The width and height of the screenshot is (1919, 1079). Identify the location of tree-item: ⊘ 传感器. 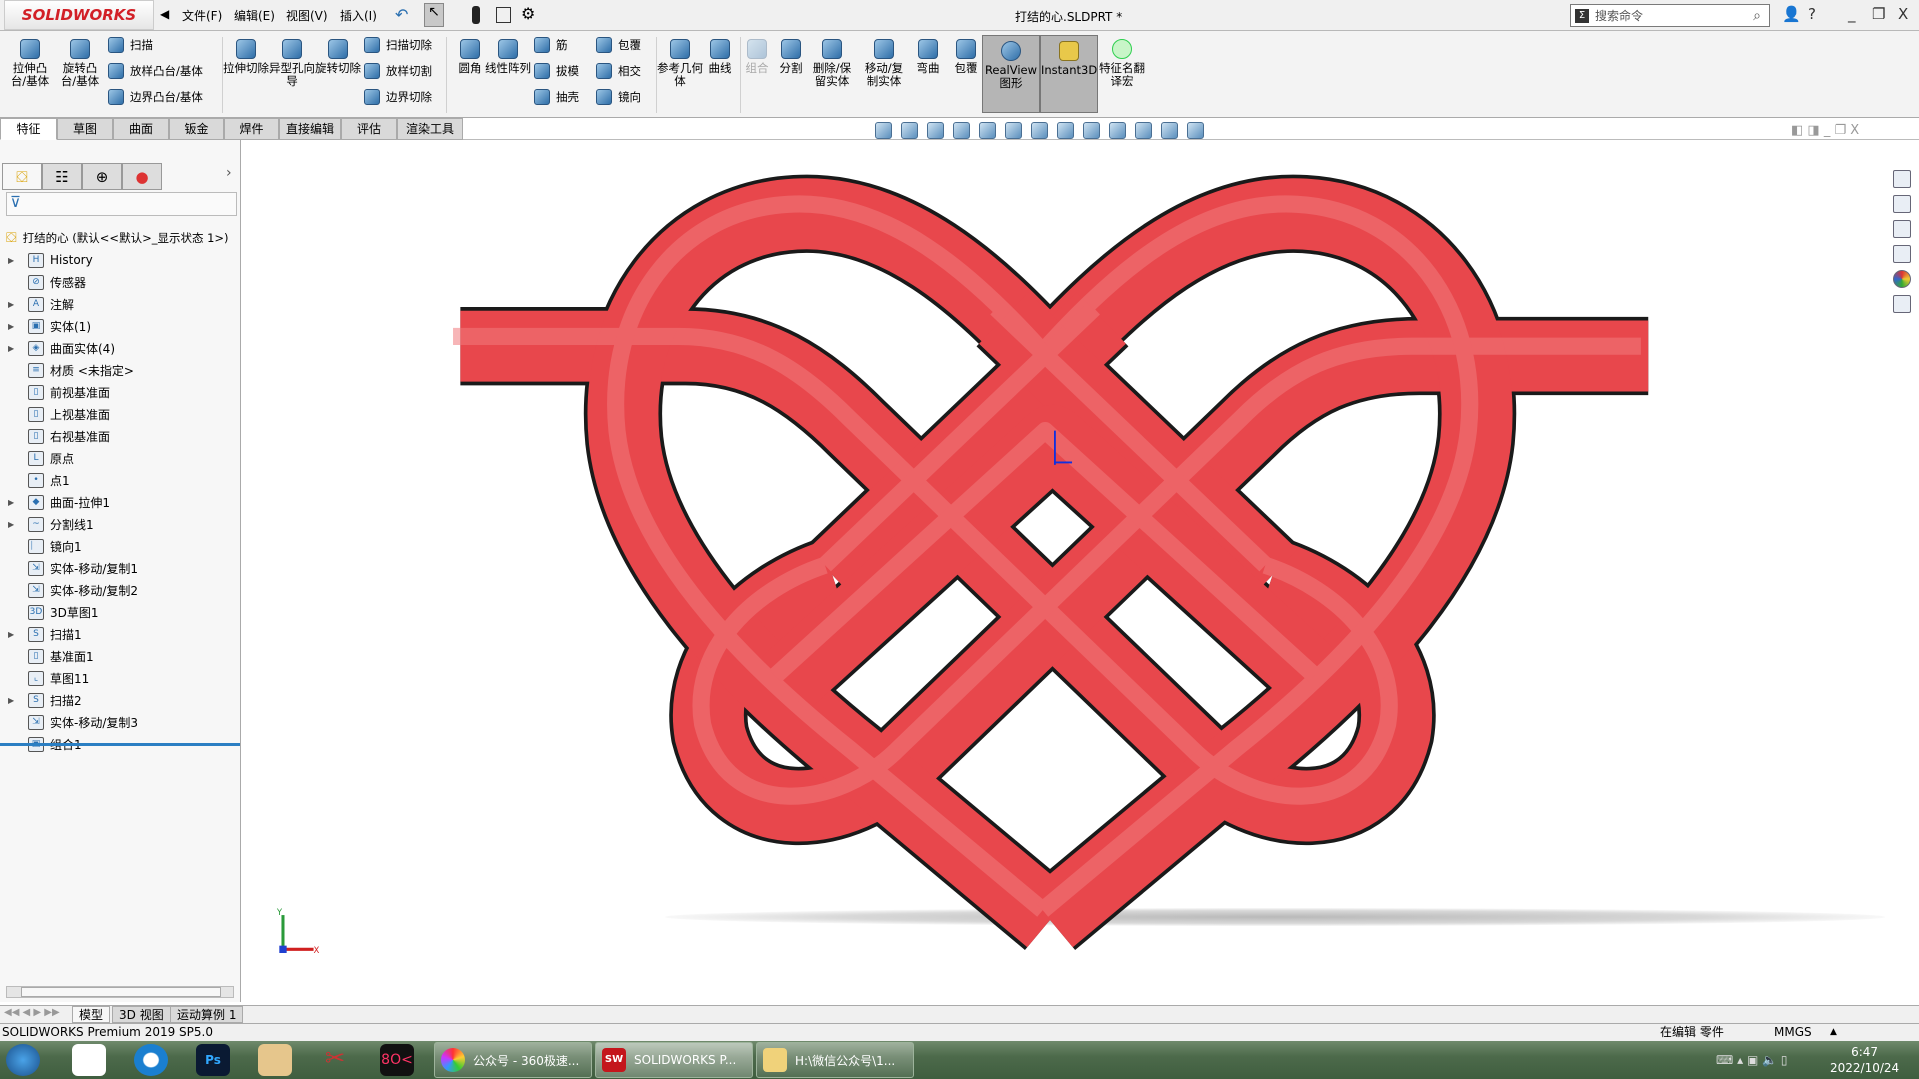
(120, 282).